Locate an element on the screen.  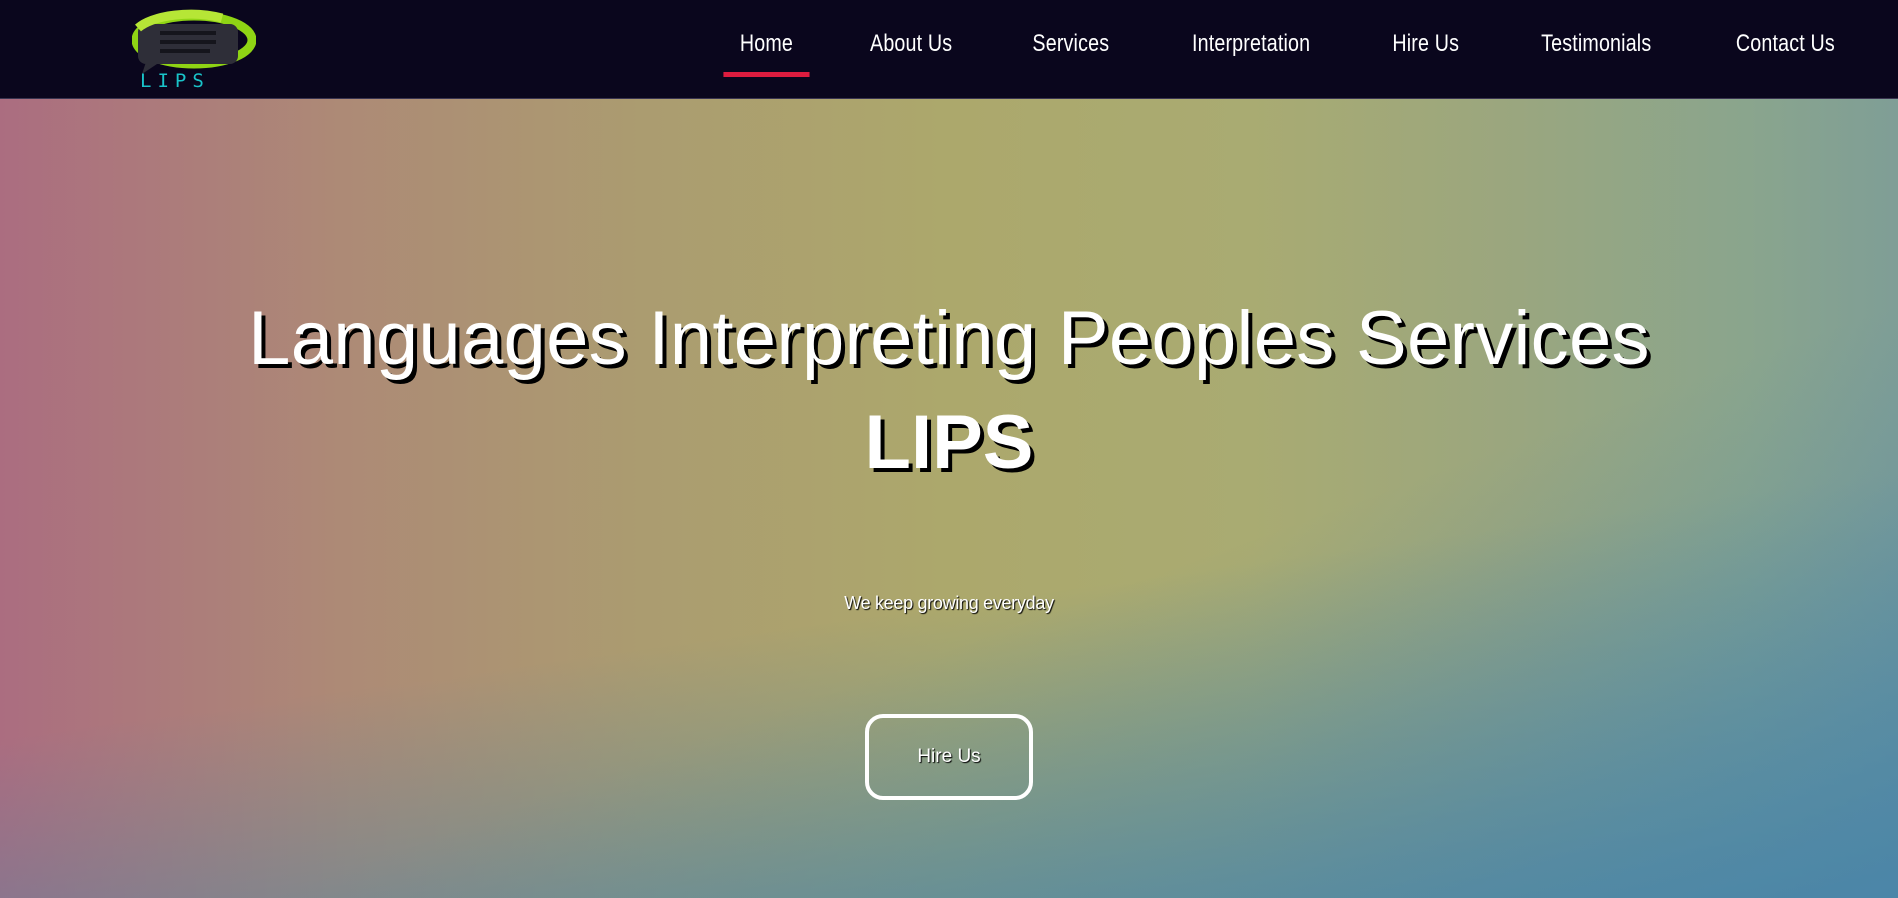
nav-hire-us: Hire Us is located at coordinates (1426, 34).